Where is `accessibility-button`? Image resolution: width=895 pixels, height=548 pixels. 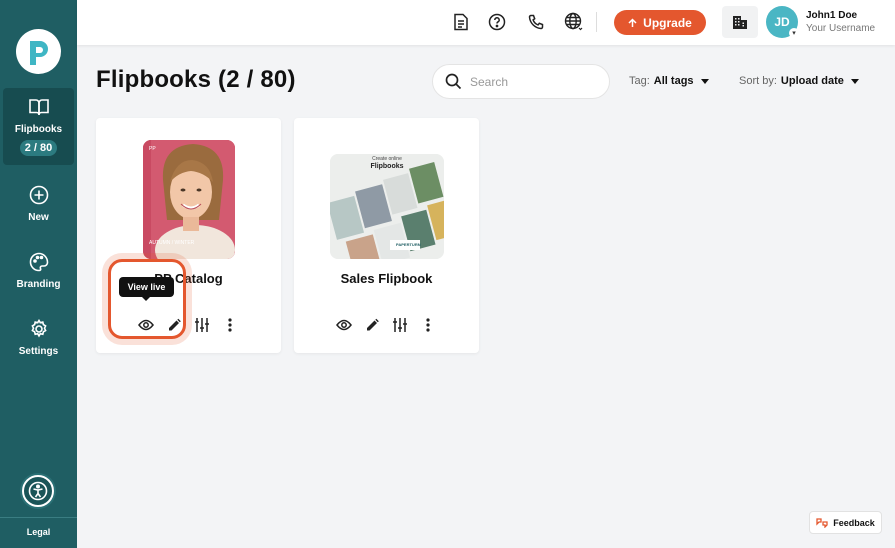 accessibility-button is located at coordinates (38, 491).